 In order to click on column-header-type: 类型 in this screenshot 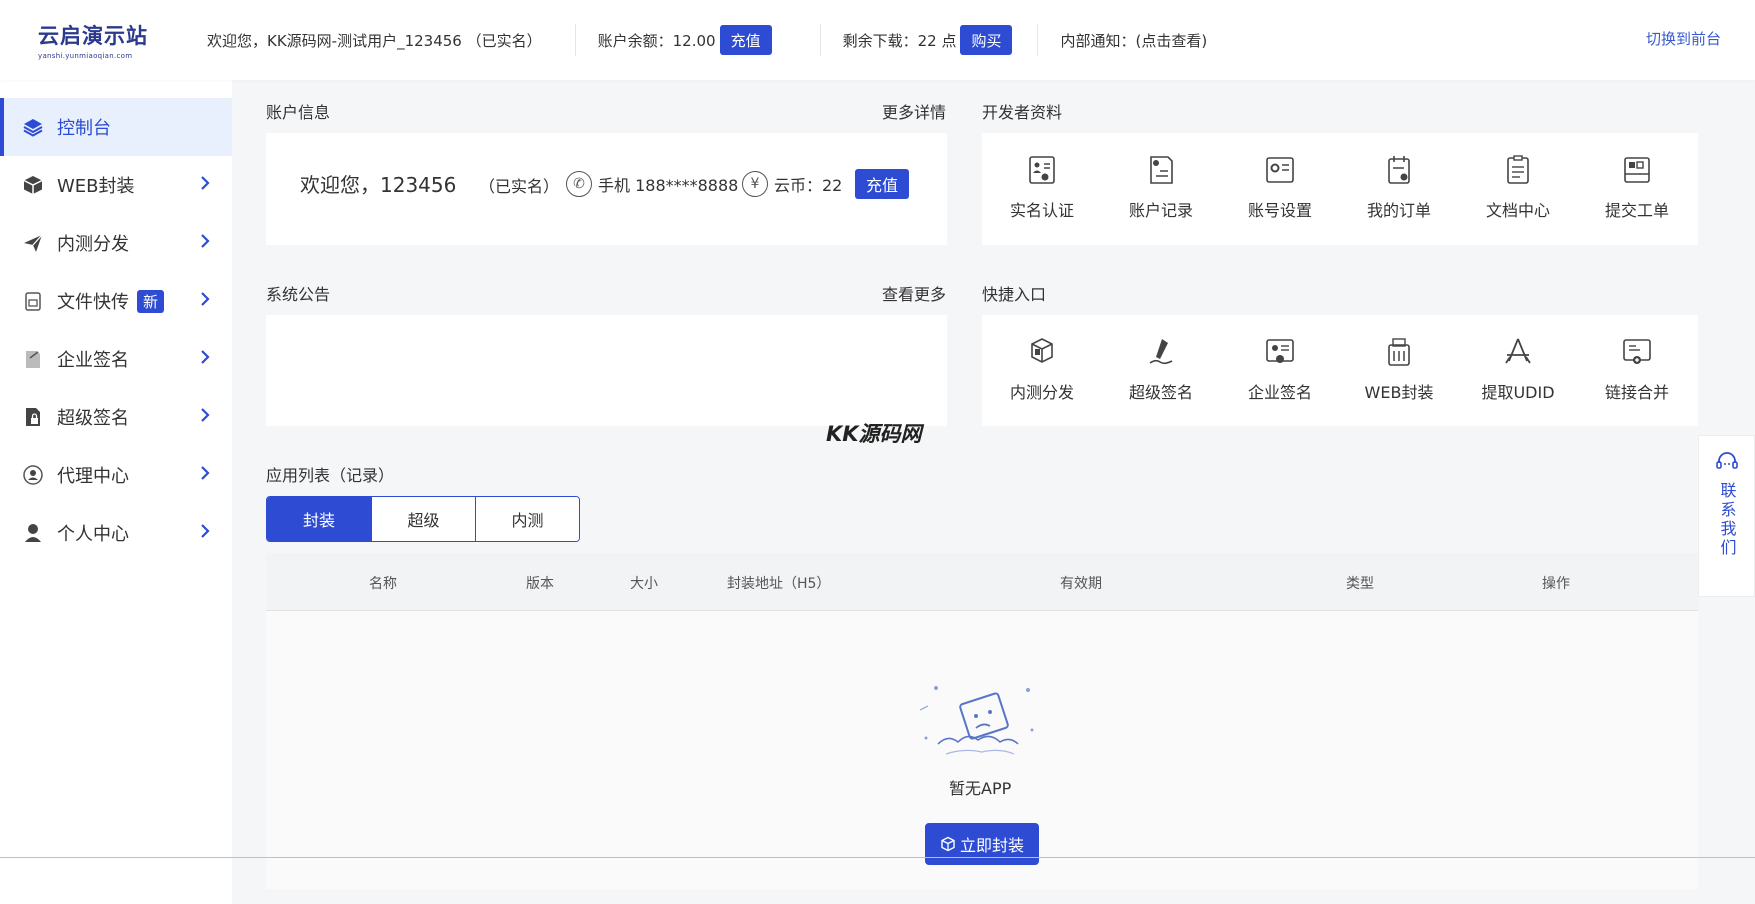, I will do `click(1360, 584)`.